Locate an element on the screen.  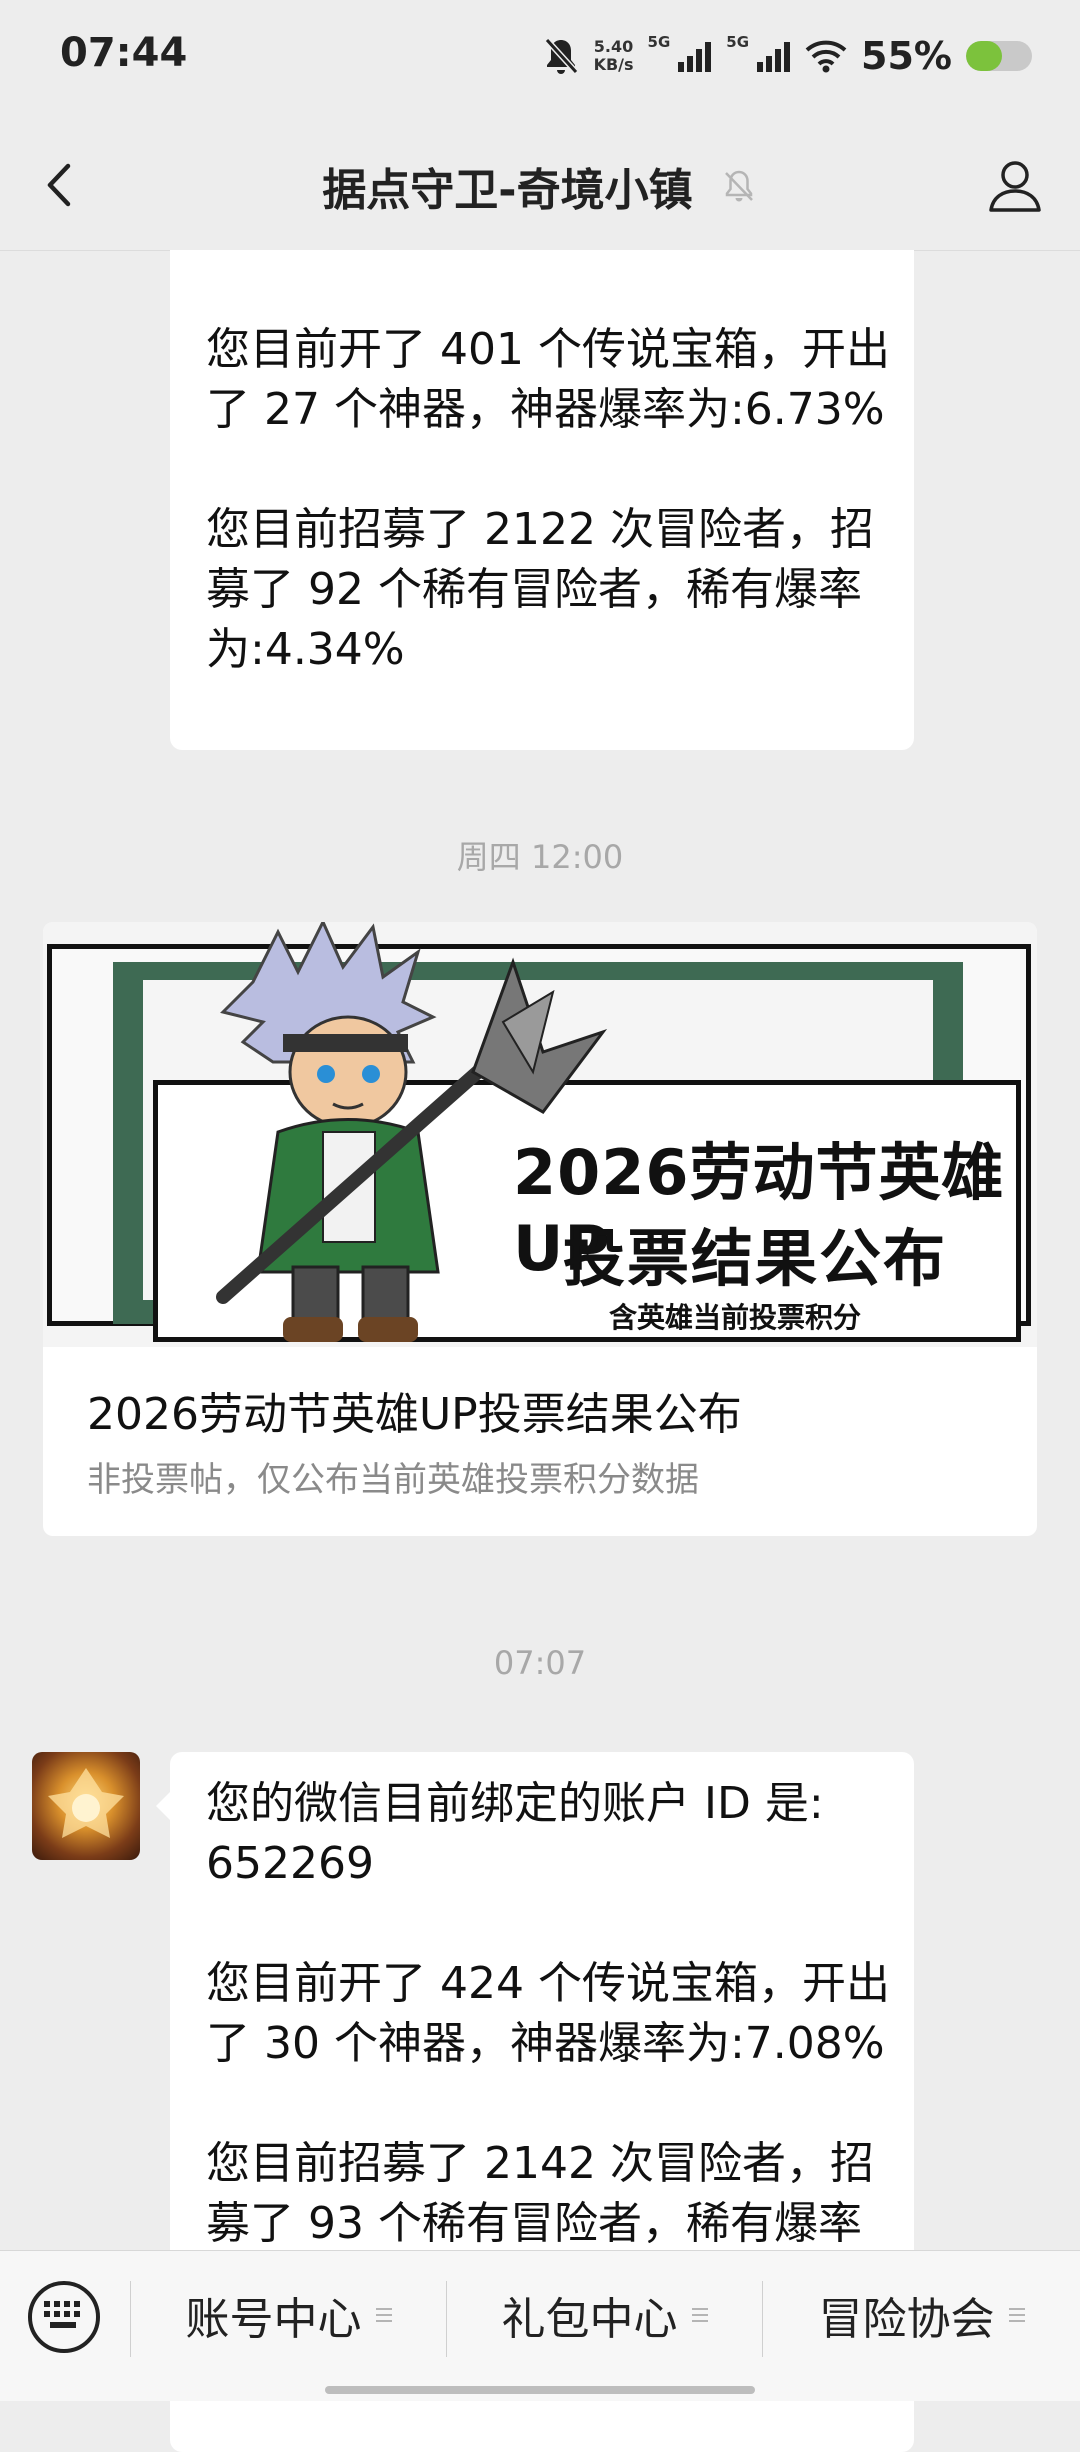
article-title: 2026劳动节英雄UP投票结果公布 is located at coordinates (414, 1414).